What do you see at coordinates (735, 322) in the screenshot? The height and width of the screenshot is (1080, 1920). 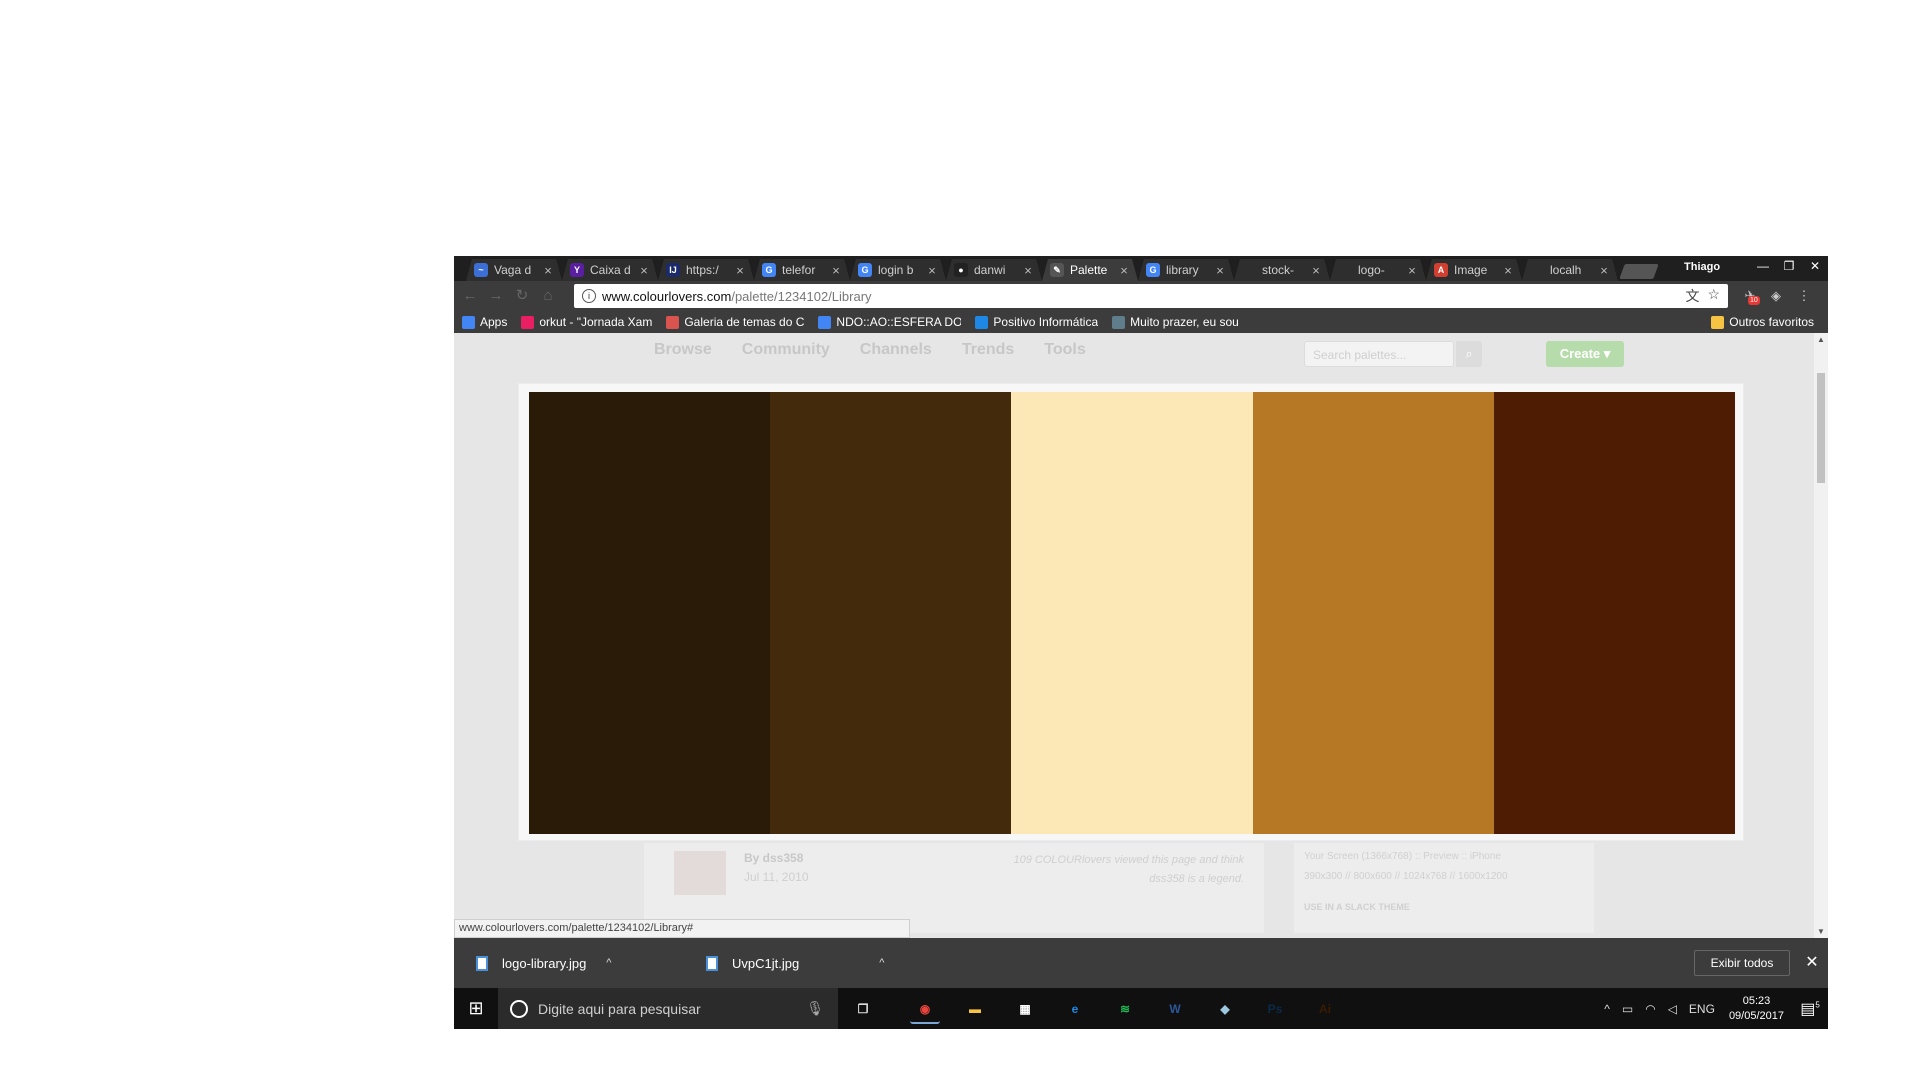 I see `bookmark-item: Galeria de temas do C` at bounding box center [735, 322].